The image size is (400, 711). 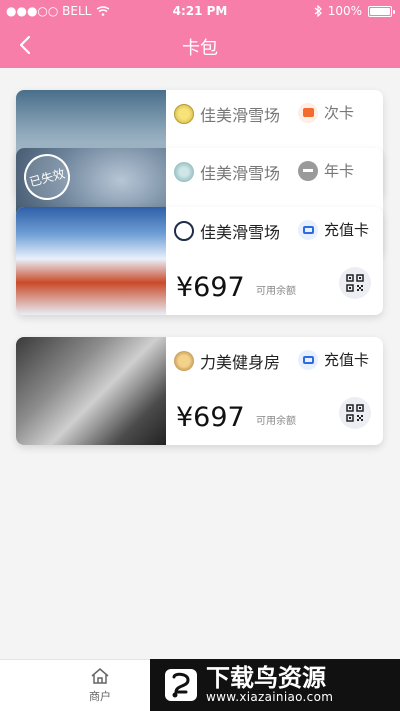 What do you see at coordinates (100, 676) in the screenshot?
I see `home-icon` at bounding box center [100, 676].